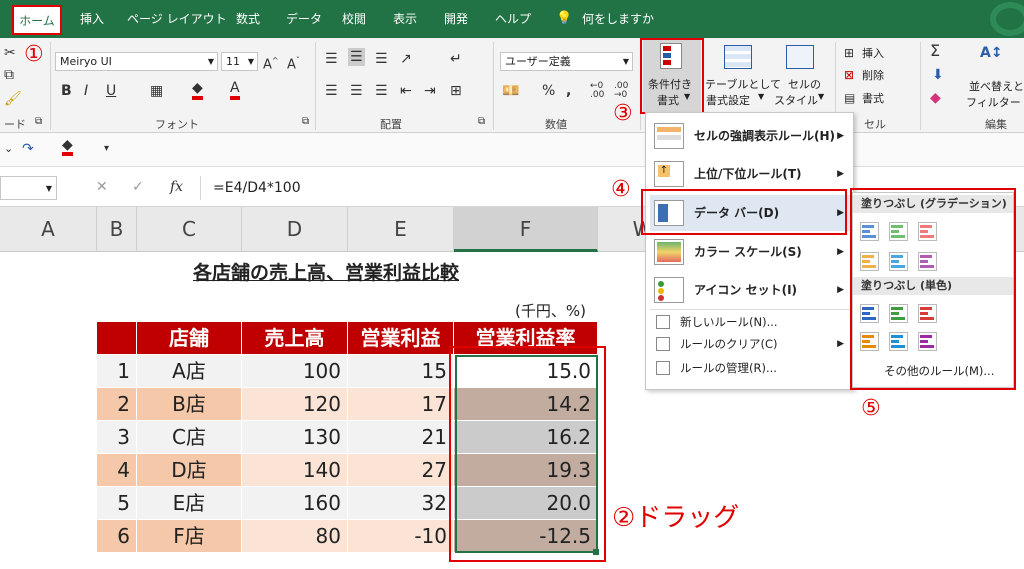 This screenshot has width=1024, height=569. What do you see at coordinates (8, 149) in the screenshot?
I see `undo-dropdown-icon: ⌄` at bounding box center [8, 149].